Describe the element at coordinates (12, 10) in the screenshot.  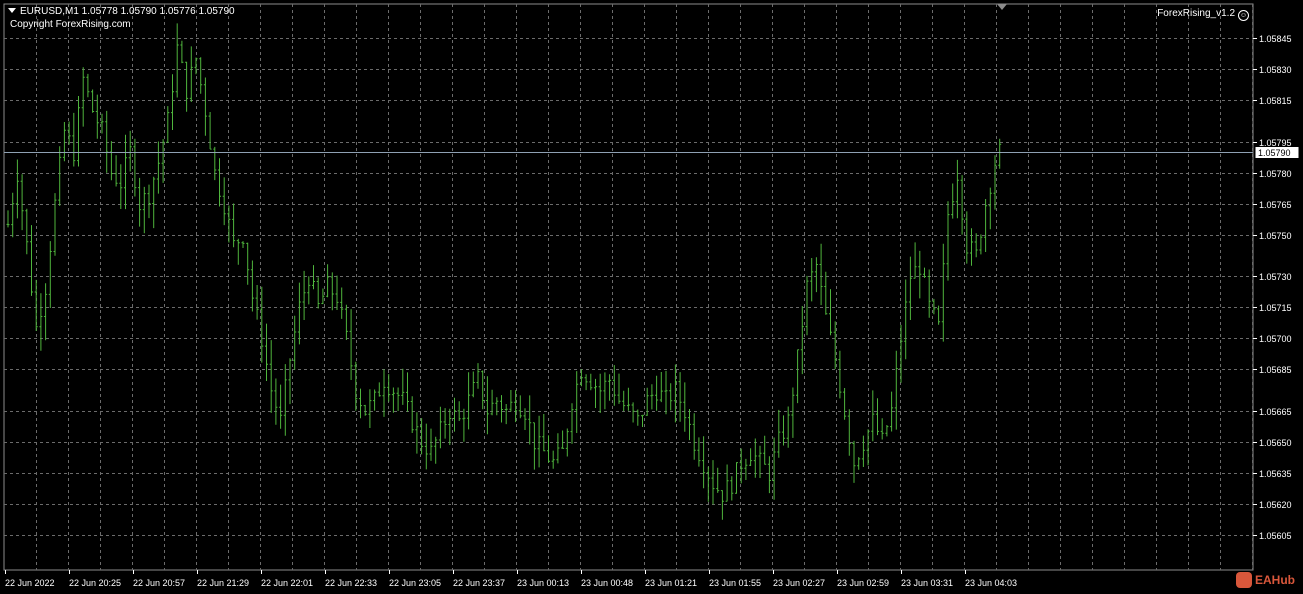
I see `dropdown-triangle-icon` at that location.